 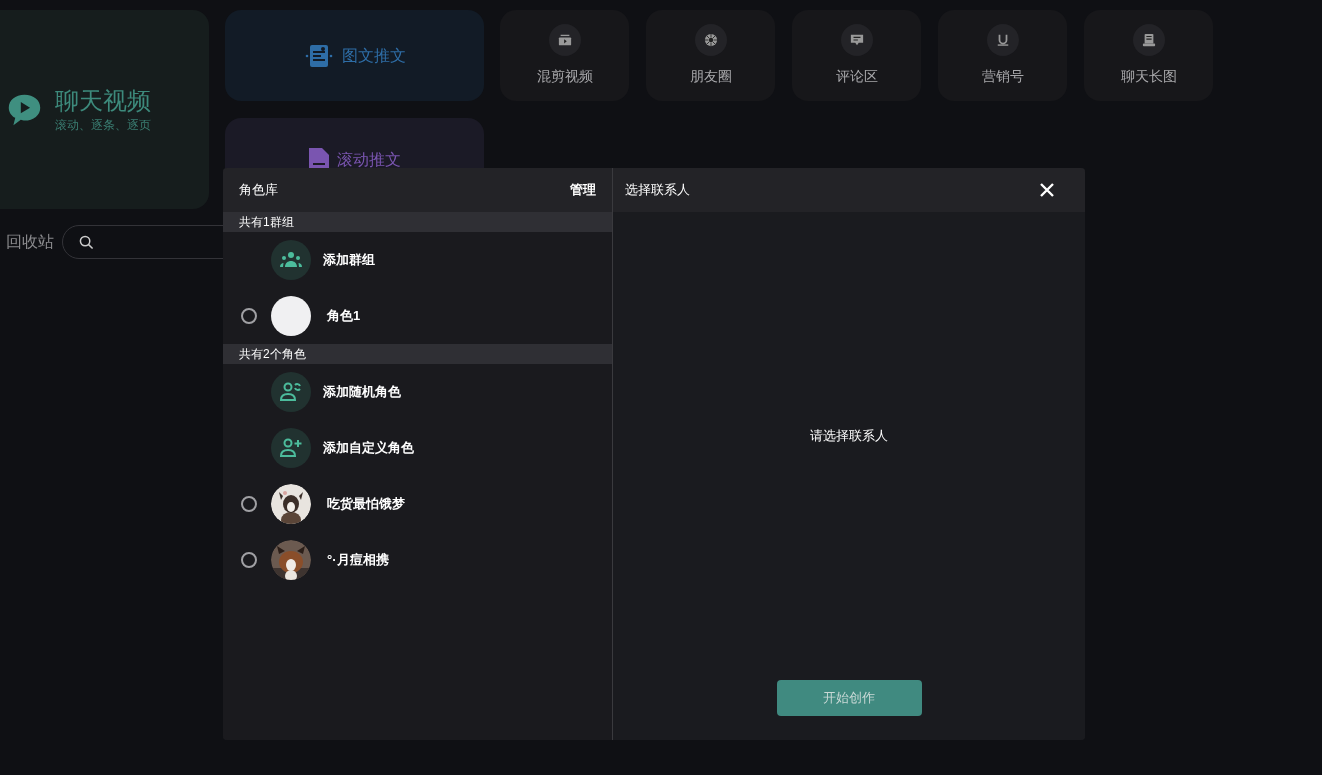 What do you see at coordinates (856, 76) in the screenshot?
I see `tool-label: 评论区` at bounding box center [856, 76].